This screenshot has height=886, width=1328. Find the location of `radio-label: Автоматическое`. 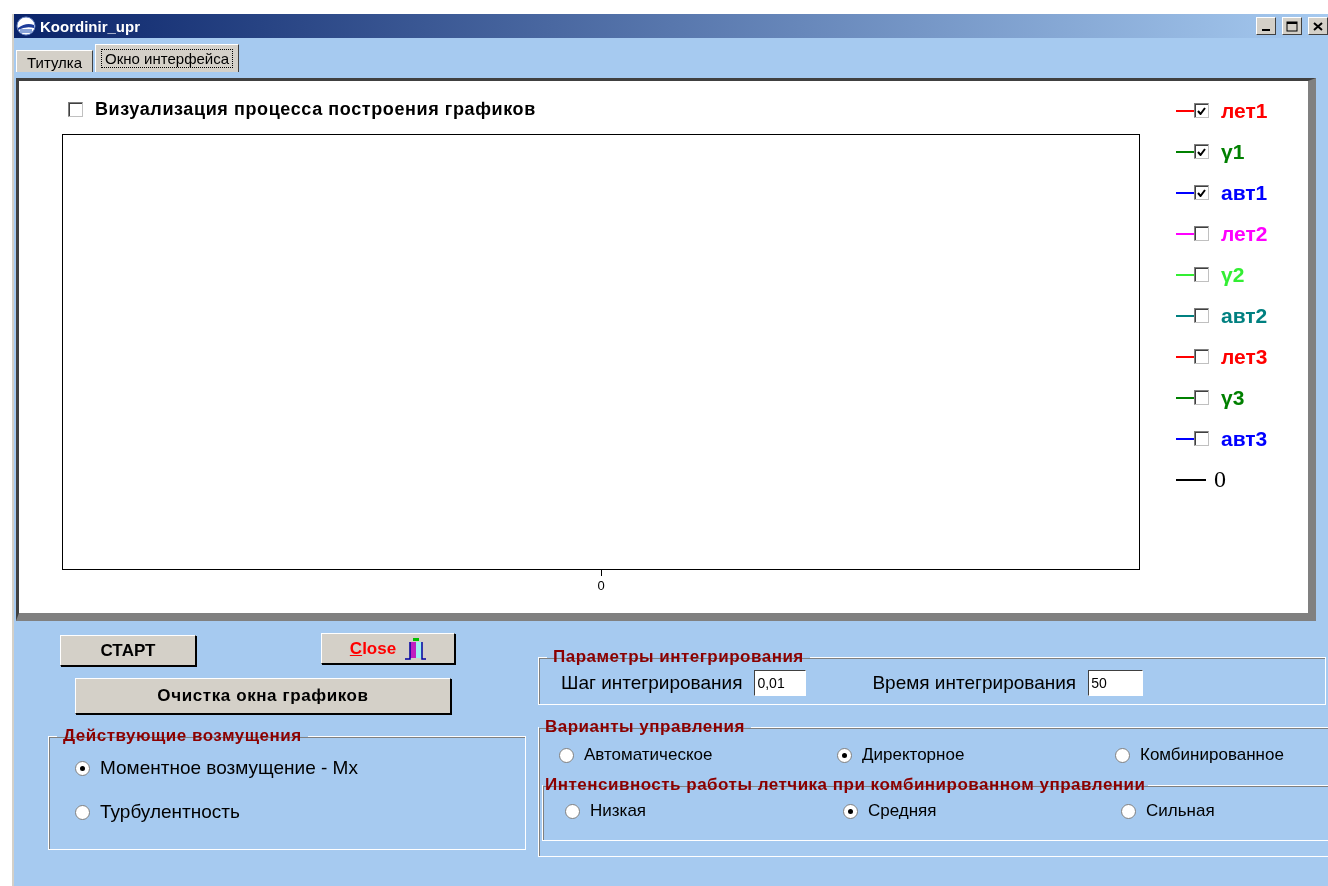

radio-label: Автоматическое is located at coordinates (648, 755).